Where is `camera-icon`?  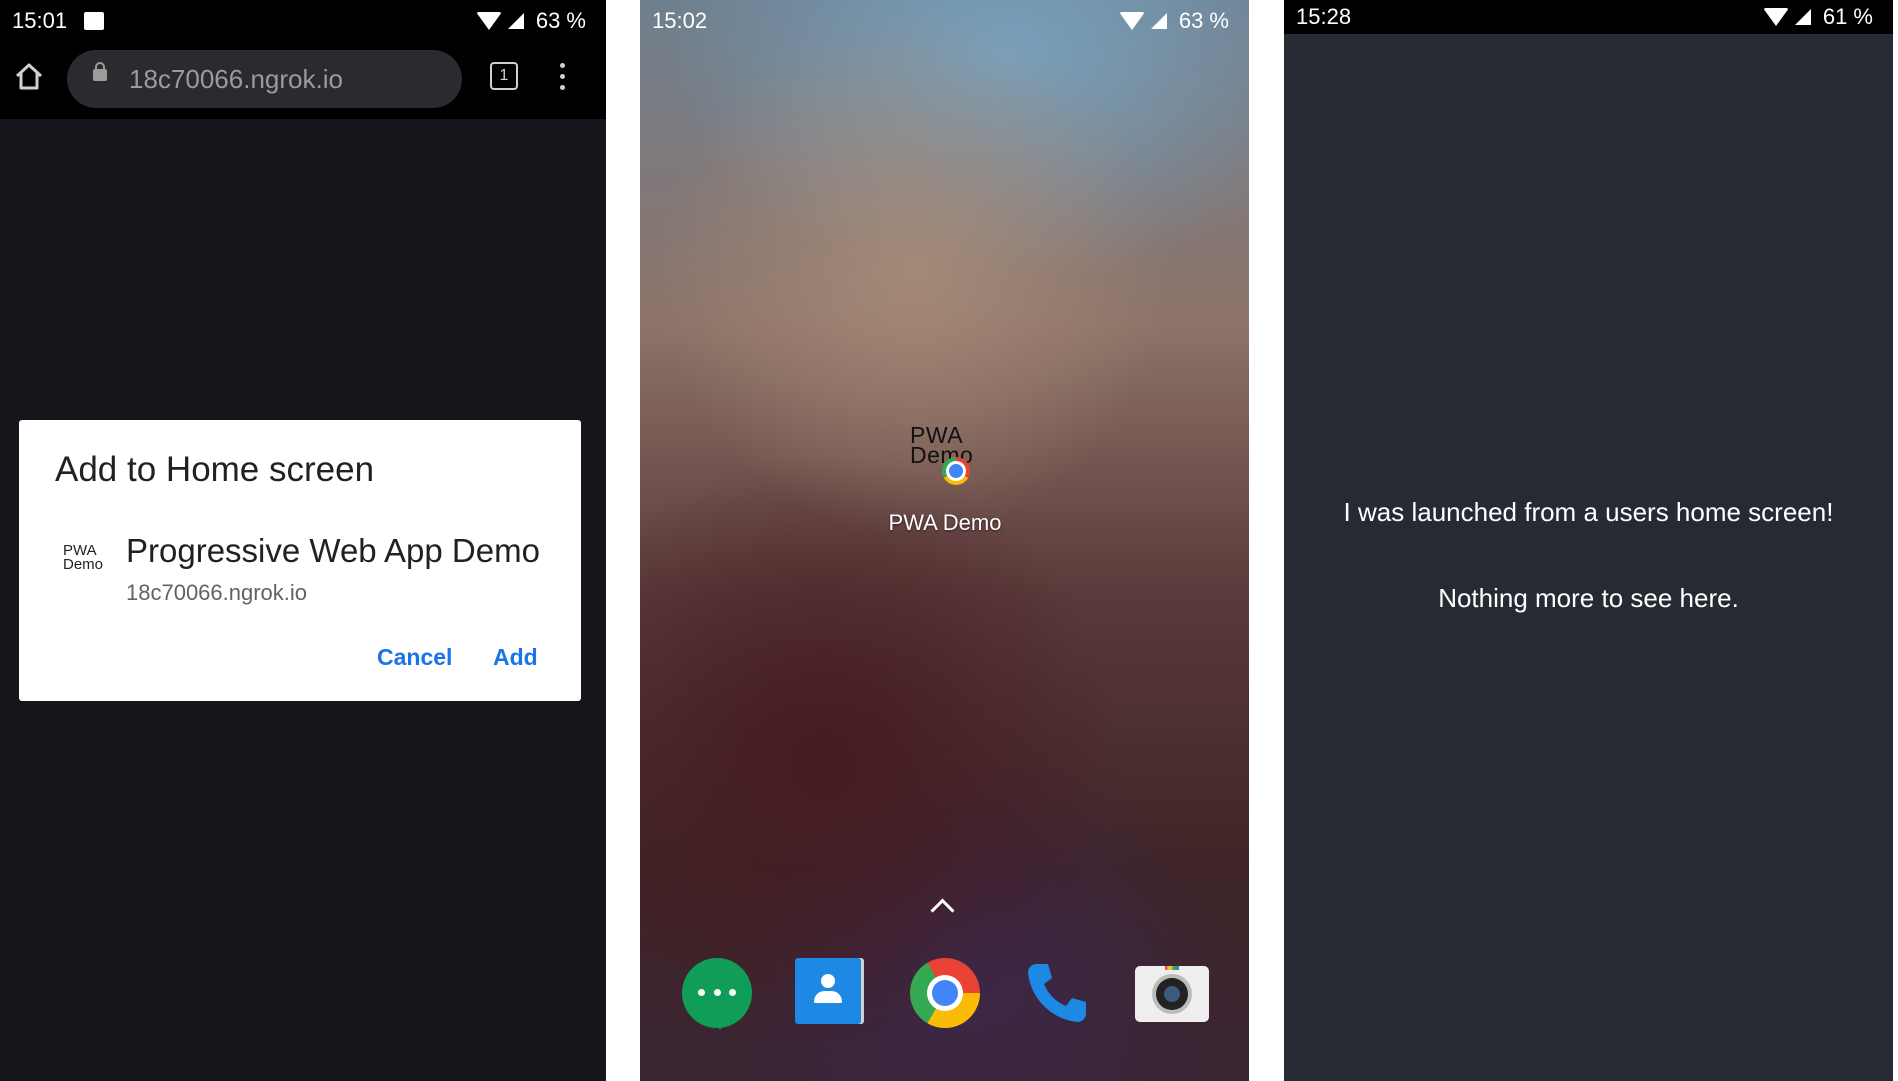
camera-icon is located at coordinates (1172, 994).